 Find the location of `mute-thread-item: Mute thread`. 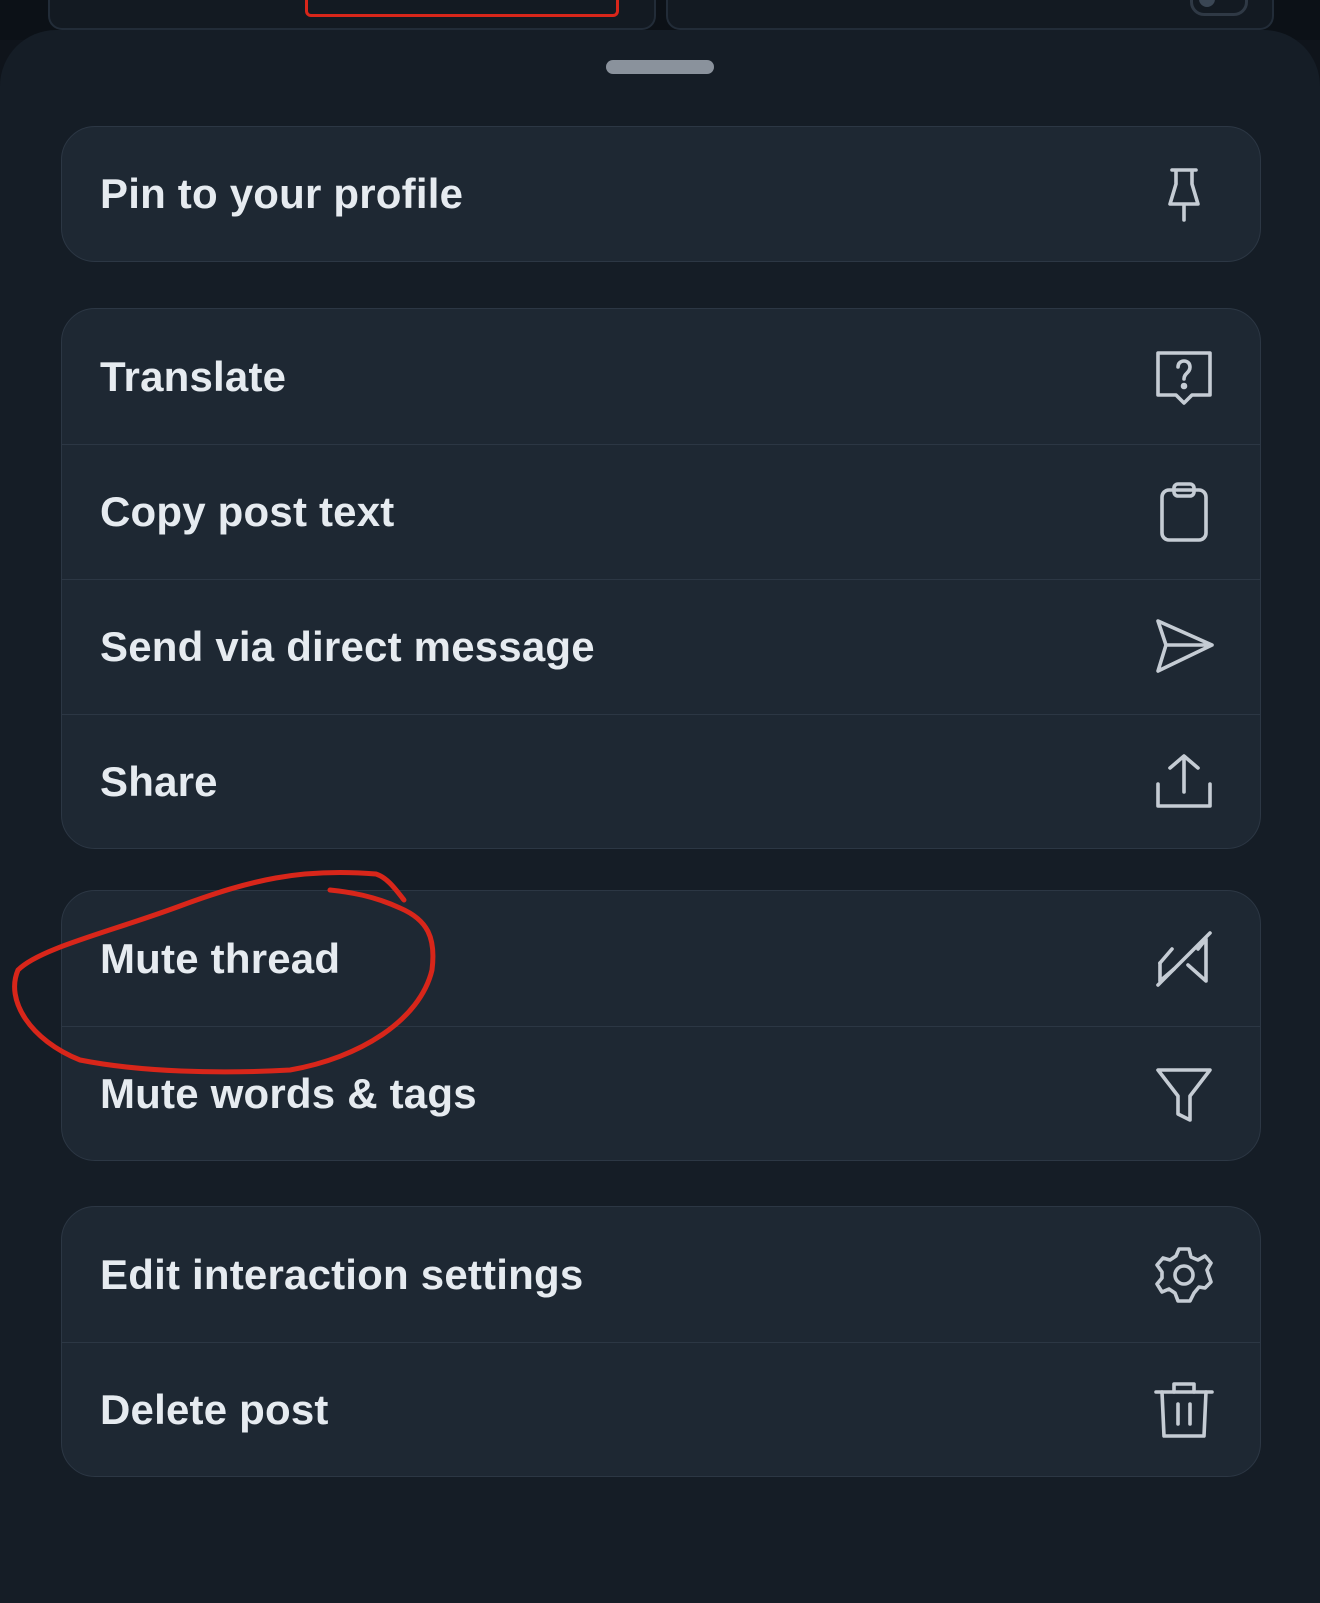

mute-thread-item: Mute thread is located at coordinates (661, 958).